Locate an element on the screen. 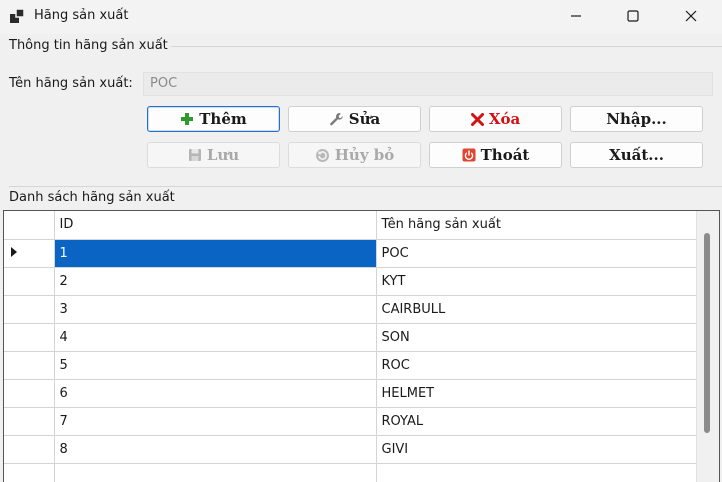 The image size is (722, 482). maximize-icon is located at coordinates (633, 16).